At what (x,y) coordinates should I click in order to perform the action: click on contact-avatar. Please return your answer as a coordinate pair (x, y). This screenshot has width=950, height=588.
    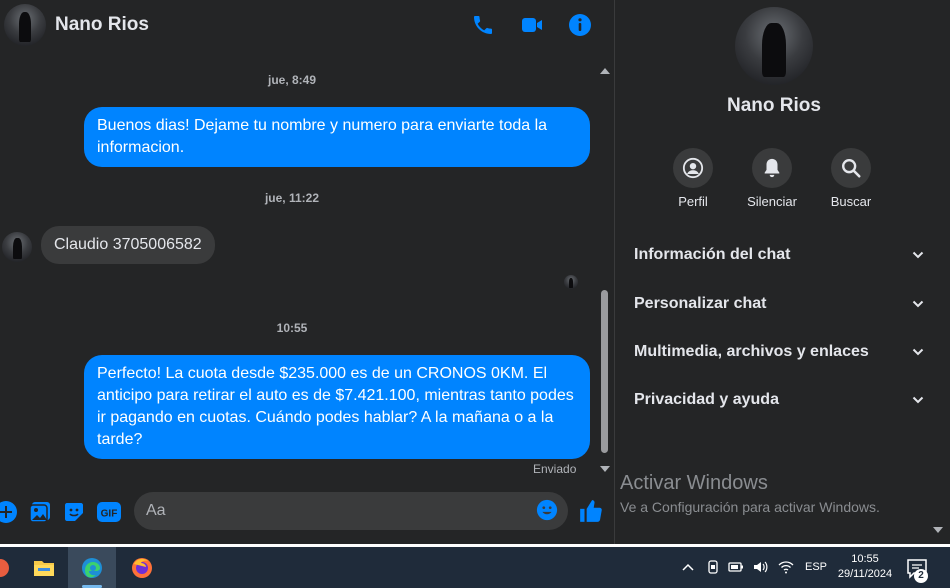
    Looking at the image, I should click on (25, 25).